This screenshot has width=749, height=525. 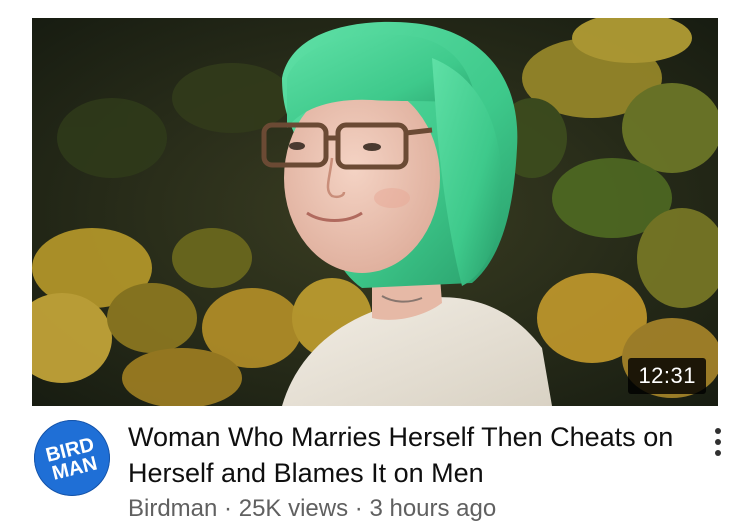 What do you see at coordinates (293, 508) in the screenshot?
I see `view-count: 25K views` at bounding box center [293, 508].